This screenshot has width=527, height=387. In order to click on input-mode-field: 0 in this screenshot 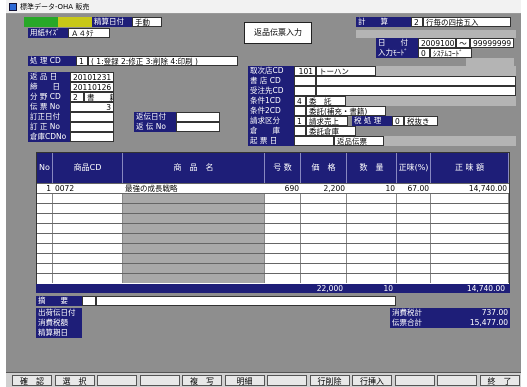, I will do `click(424, 53)`.